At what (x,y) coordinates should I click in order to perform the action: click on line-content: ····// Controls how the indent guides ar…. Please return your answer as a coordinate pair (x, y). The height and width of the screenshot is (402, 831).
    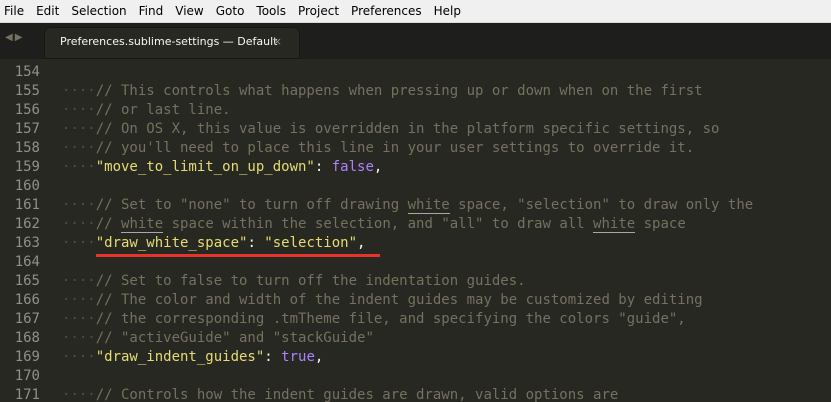
    Looking at the image, I should click on (340, 394).